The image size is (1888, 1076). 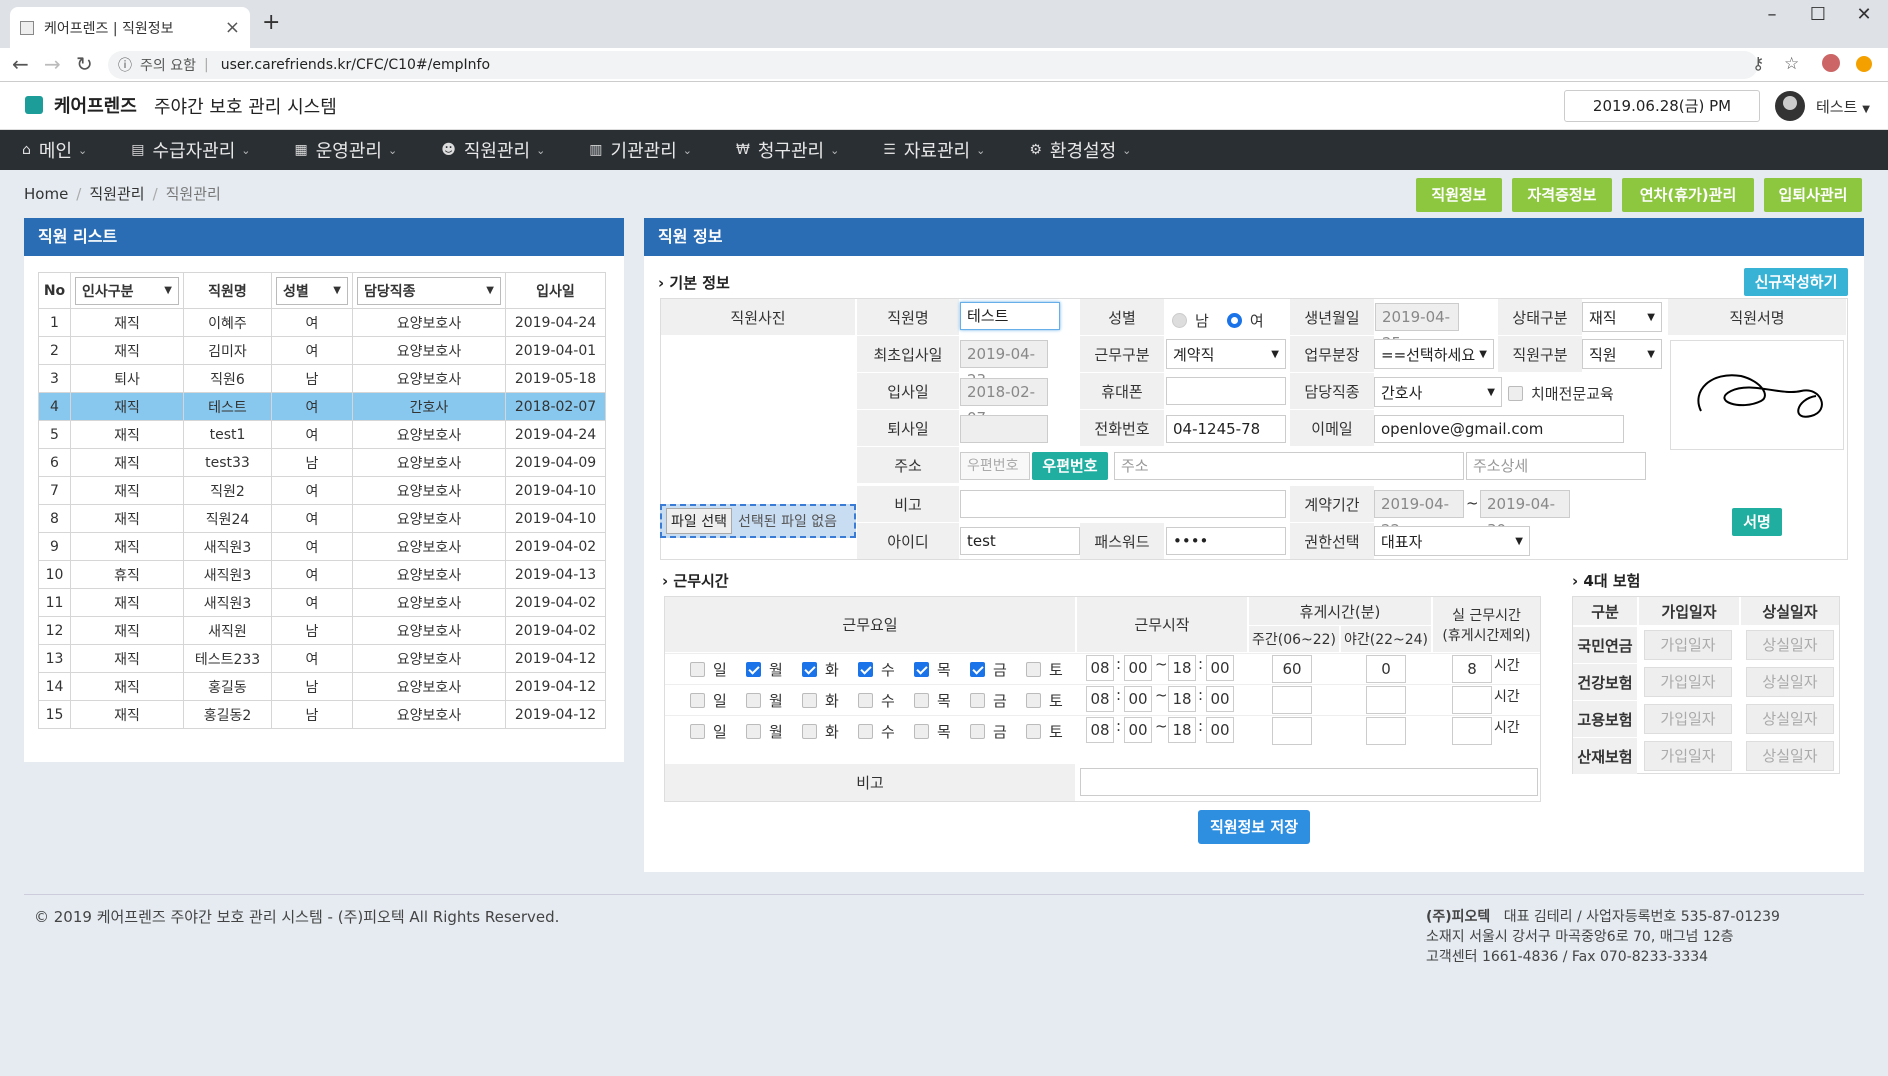 I want to click on table-row: 11 재직 새직원3 여 요양보호사 2019-04-02, so click(x=322, y=602).